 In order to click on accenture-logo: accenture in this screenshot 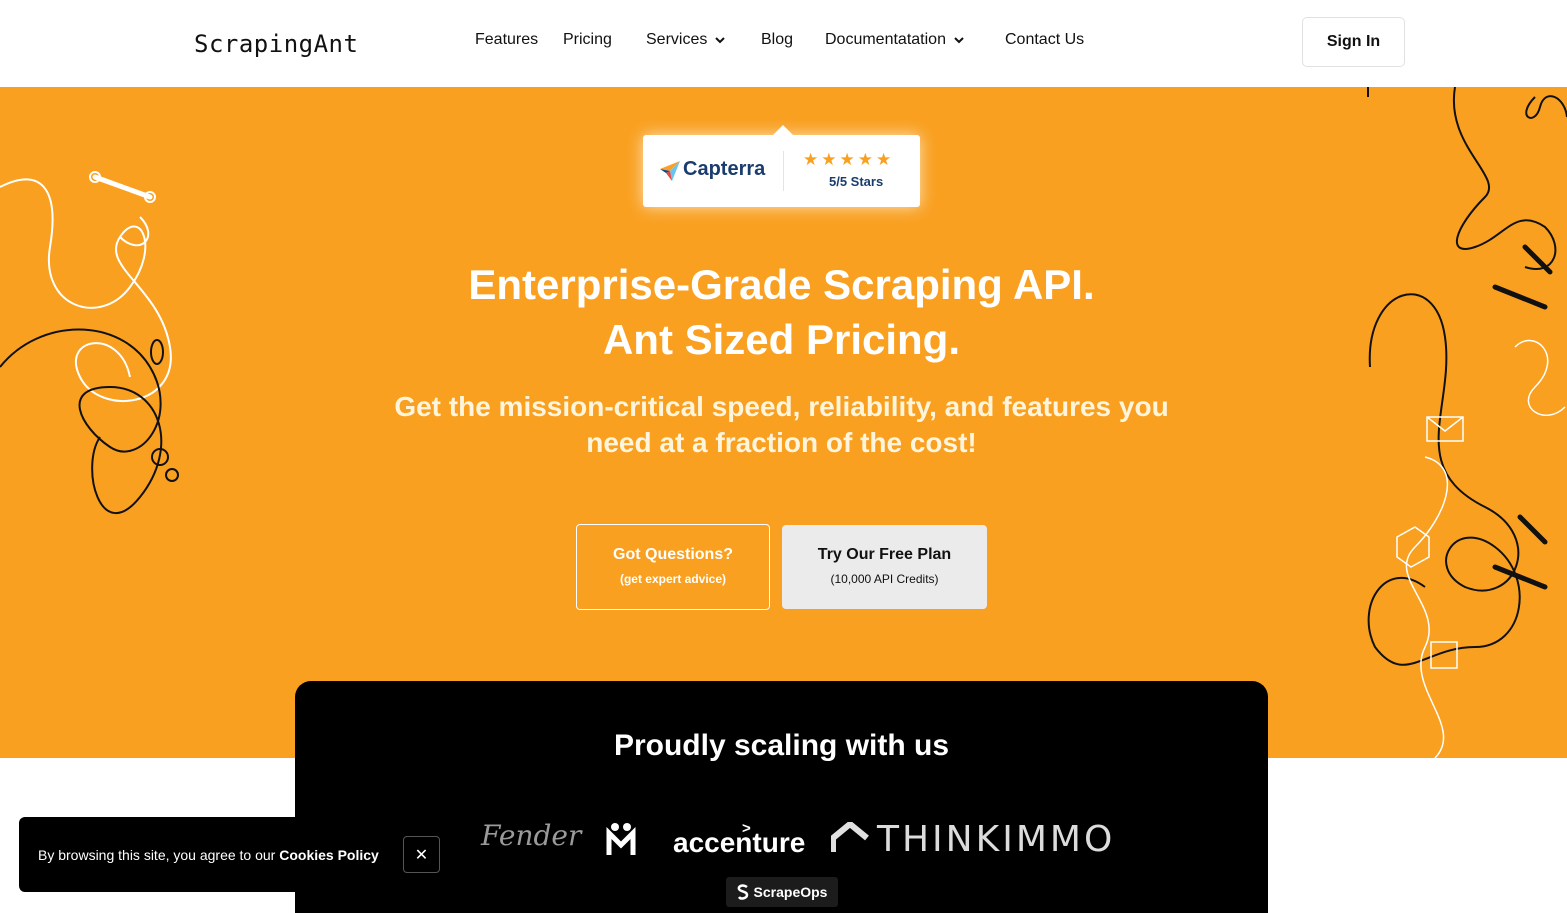, I will do `click(739, 842)`.